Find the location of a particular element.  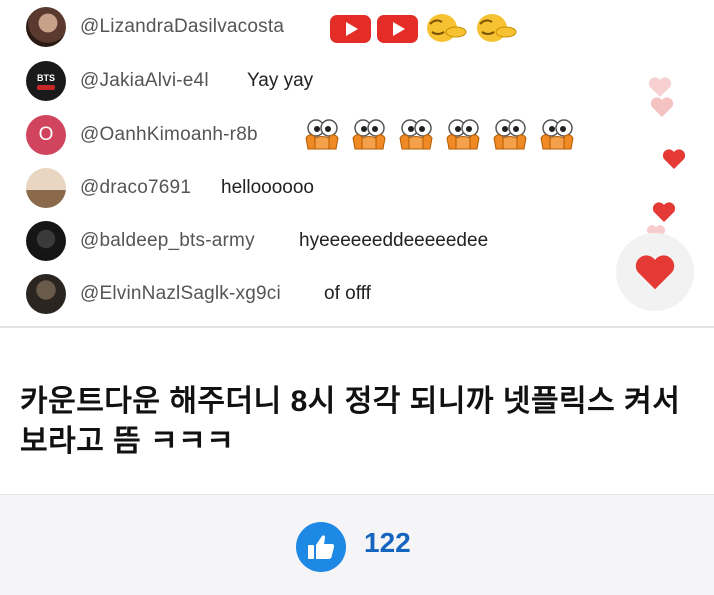

chat-username: @OanhKimoanh-r8b is located at coordinates (169, 135).